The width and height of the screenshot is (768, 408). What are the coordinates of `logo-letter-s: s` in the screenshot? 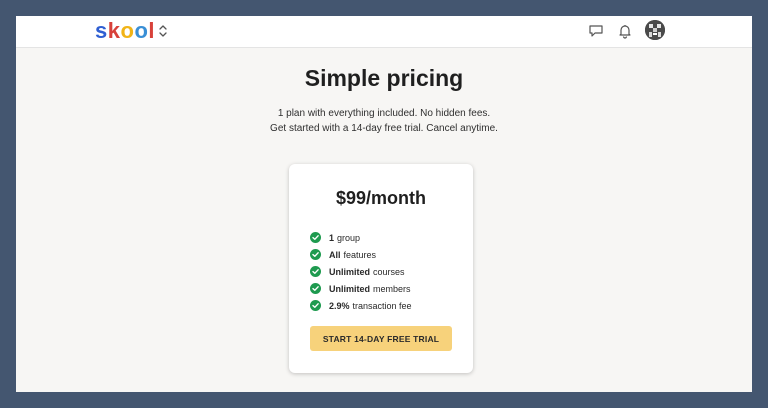 It's located at (101, 30).